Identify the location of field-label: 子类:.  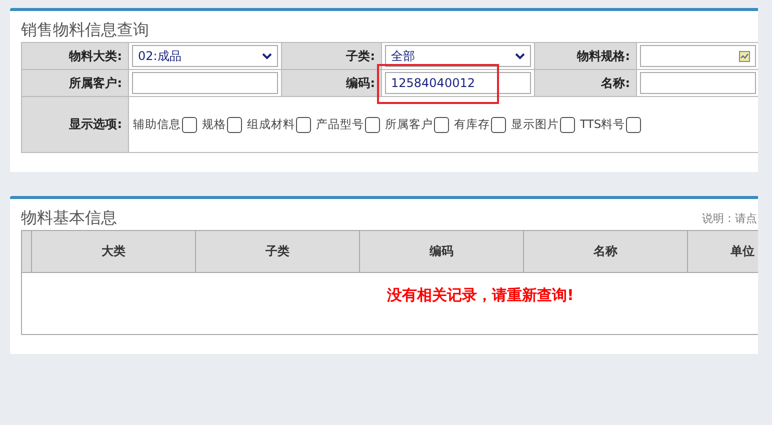
(332, 56).